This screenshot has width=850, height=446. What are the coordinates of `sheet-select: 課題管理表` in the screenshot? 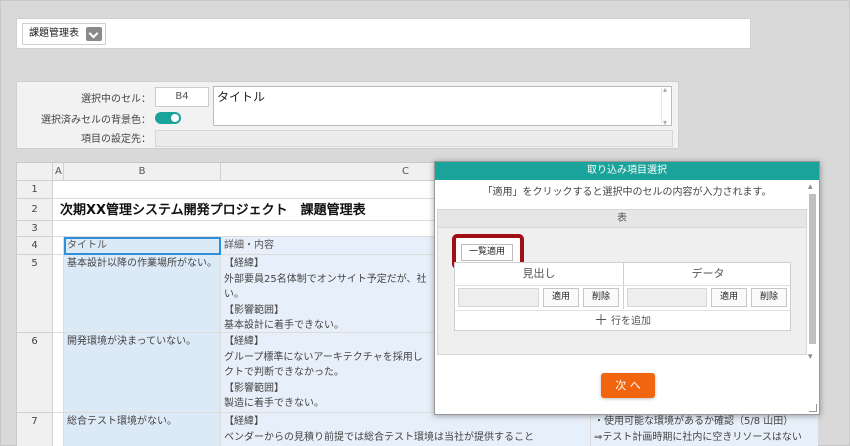 It's located at (64, 34).